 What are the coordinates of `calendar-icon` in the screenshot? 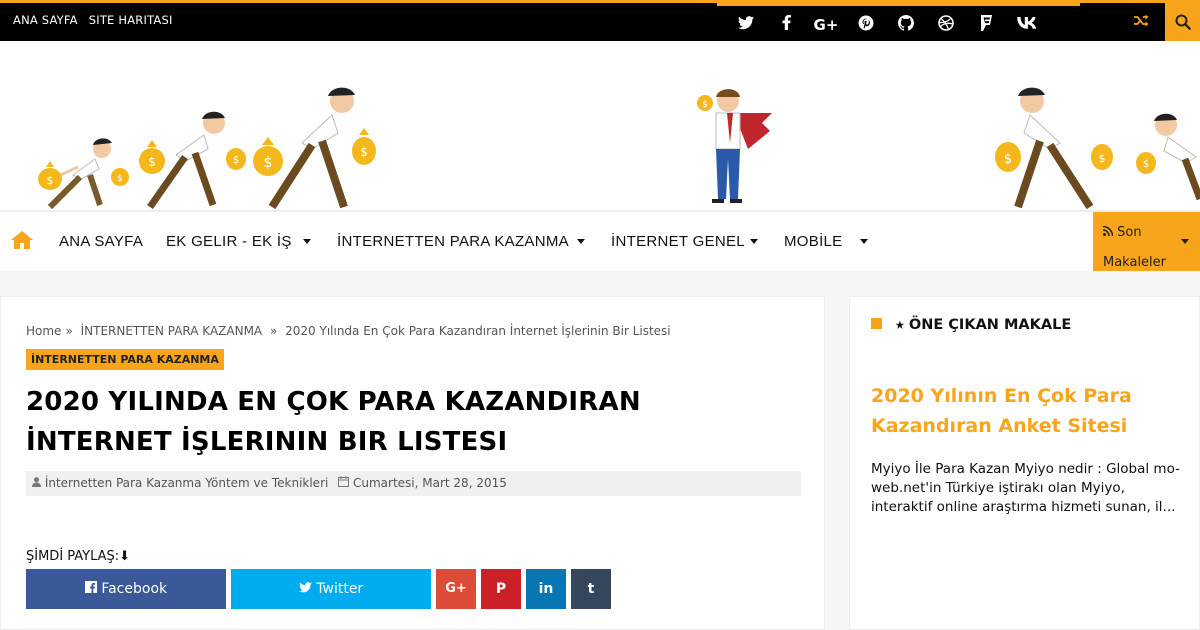 It's located at (345, 483).